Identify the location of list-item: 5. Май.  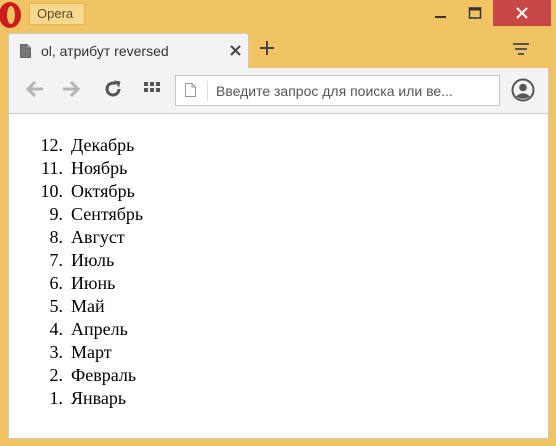
(96, 306).